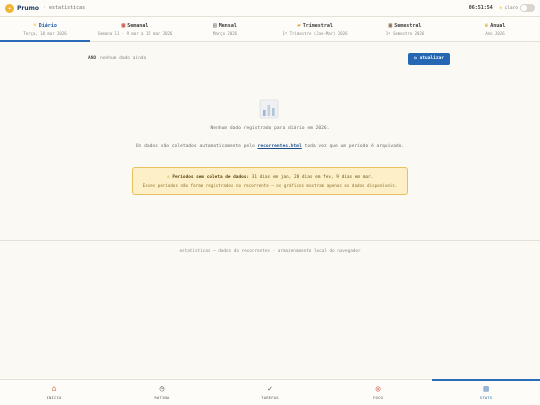  I want to click on calendar-icon: ▤, so click(215, 25).